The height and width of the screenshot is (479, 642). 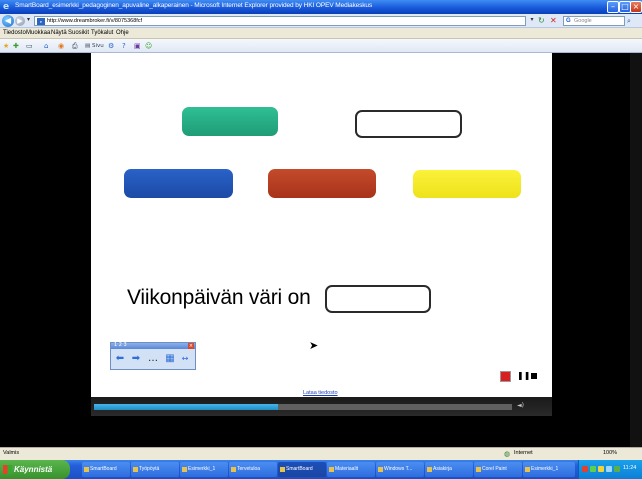 I want to click on menu-help: Ohje, so click(x=122, y=33).